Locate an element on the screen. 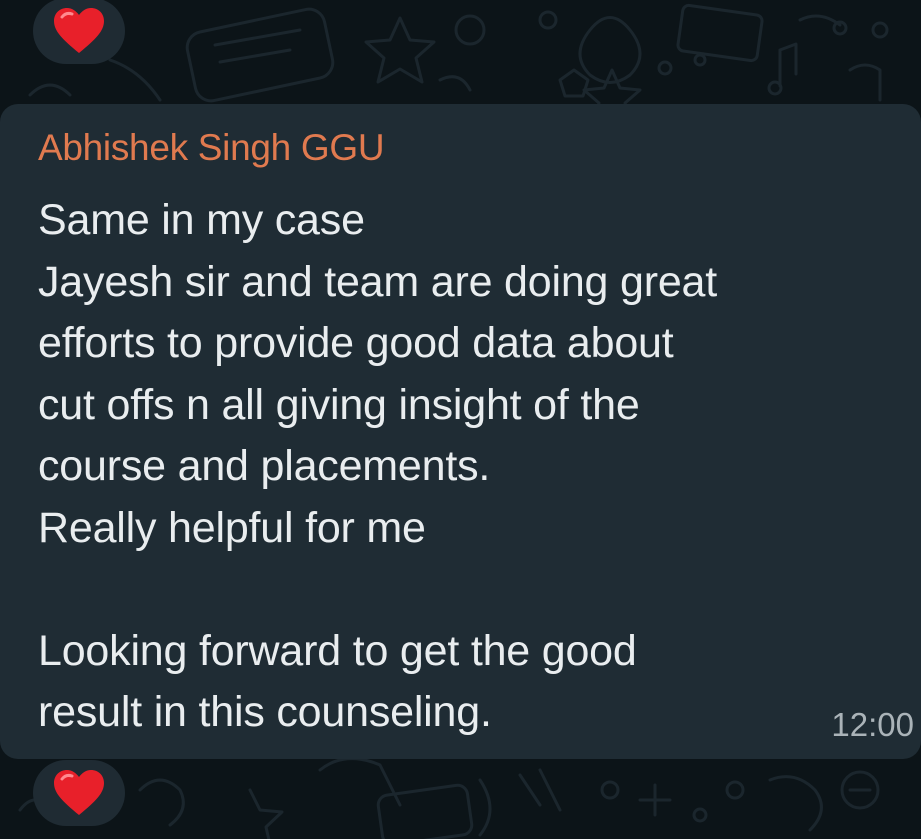 This screenshot has width=921, height=839. message-timestamp: 12:00 is located at coordinates (872, 724).